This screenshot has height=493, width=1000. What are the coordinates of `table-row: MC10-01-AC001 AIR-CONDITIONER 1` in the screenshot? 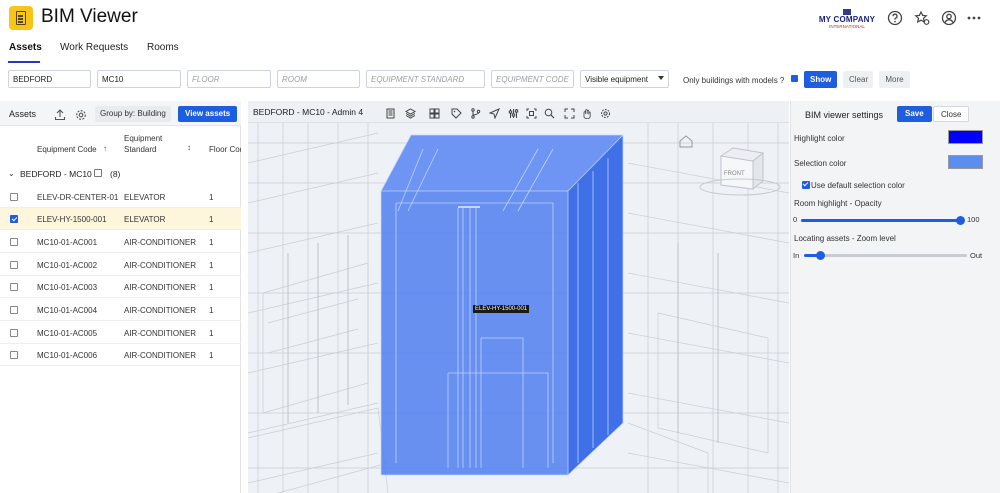 It's located at (120, 242).